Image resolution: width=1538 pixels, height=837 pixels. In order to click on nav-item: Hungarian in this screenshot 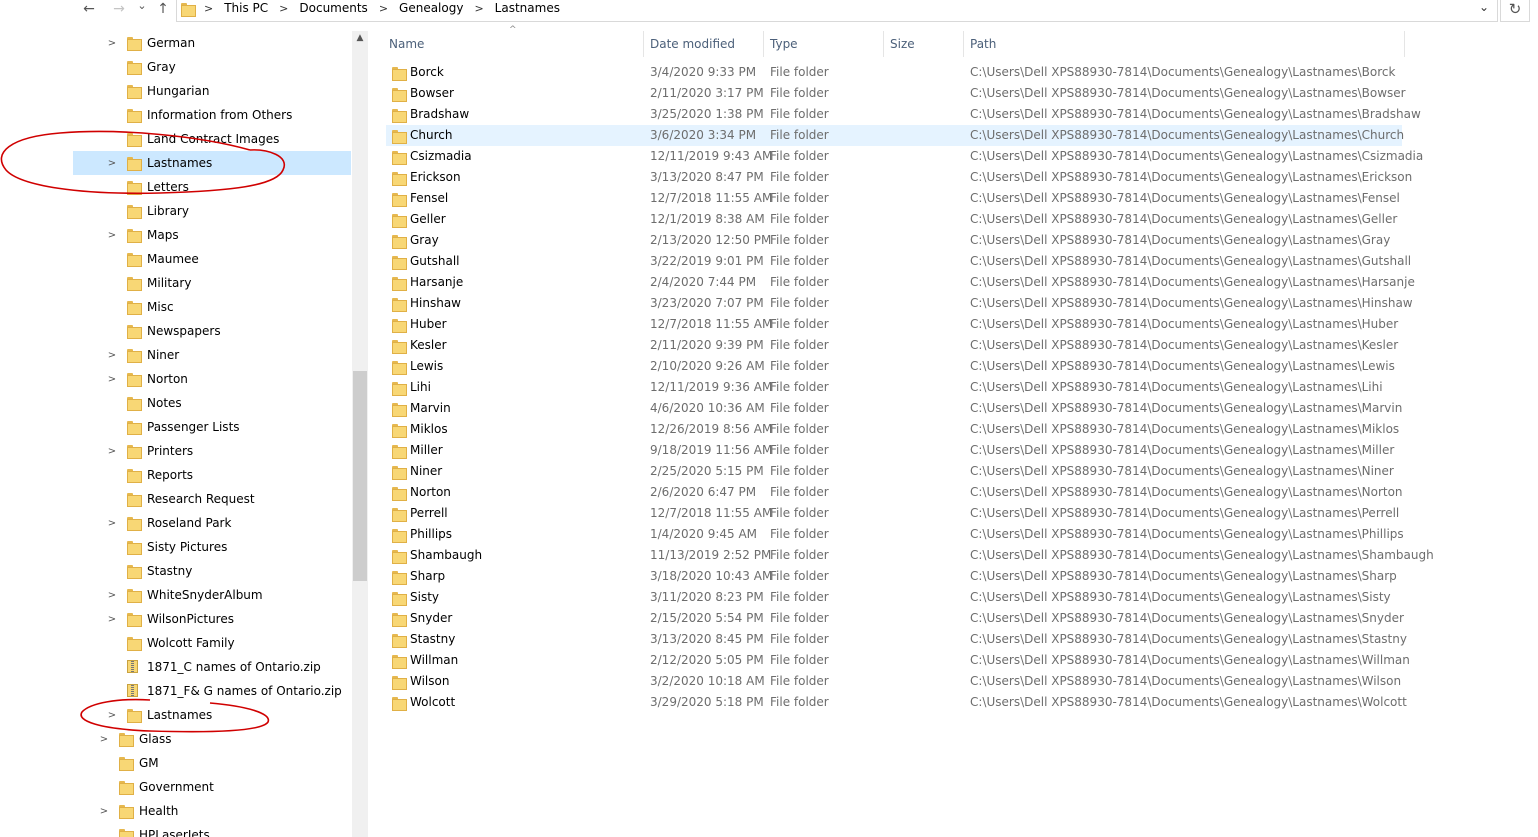, I will do `click(176, 91)`.